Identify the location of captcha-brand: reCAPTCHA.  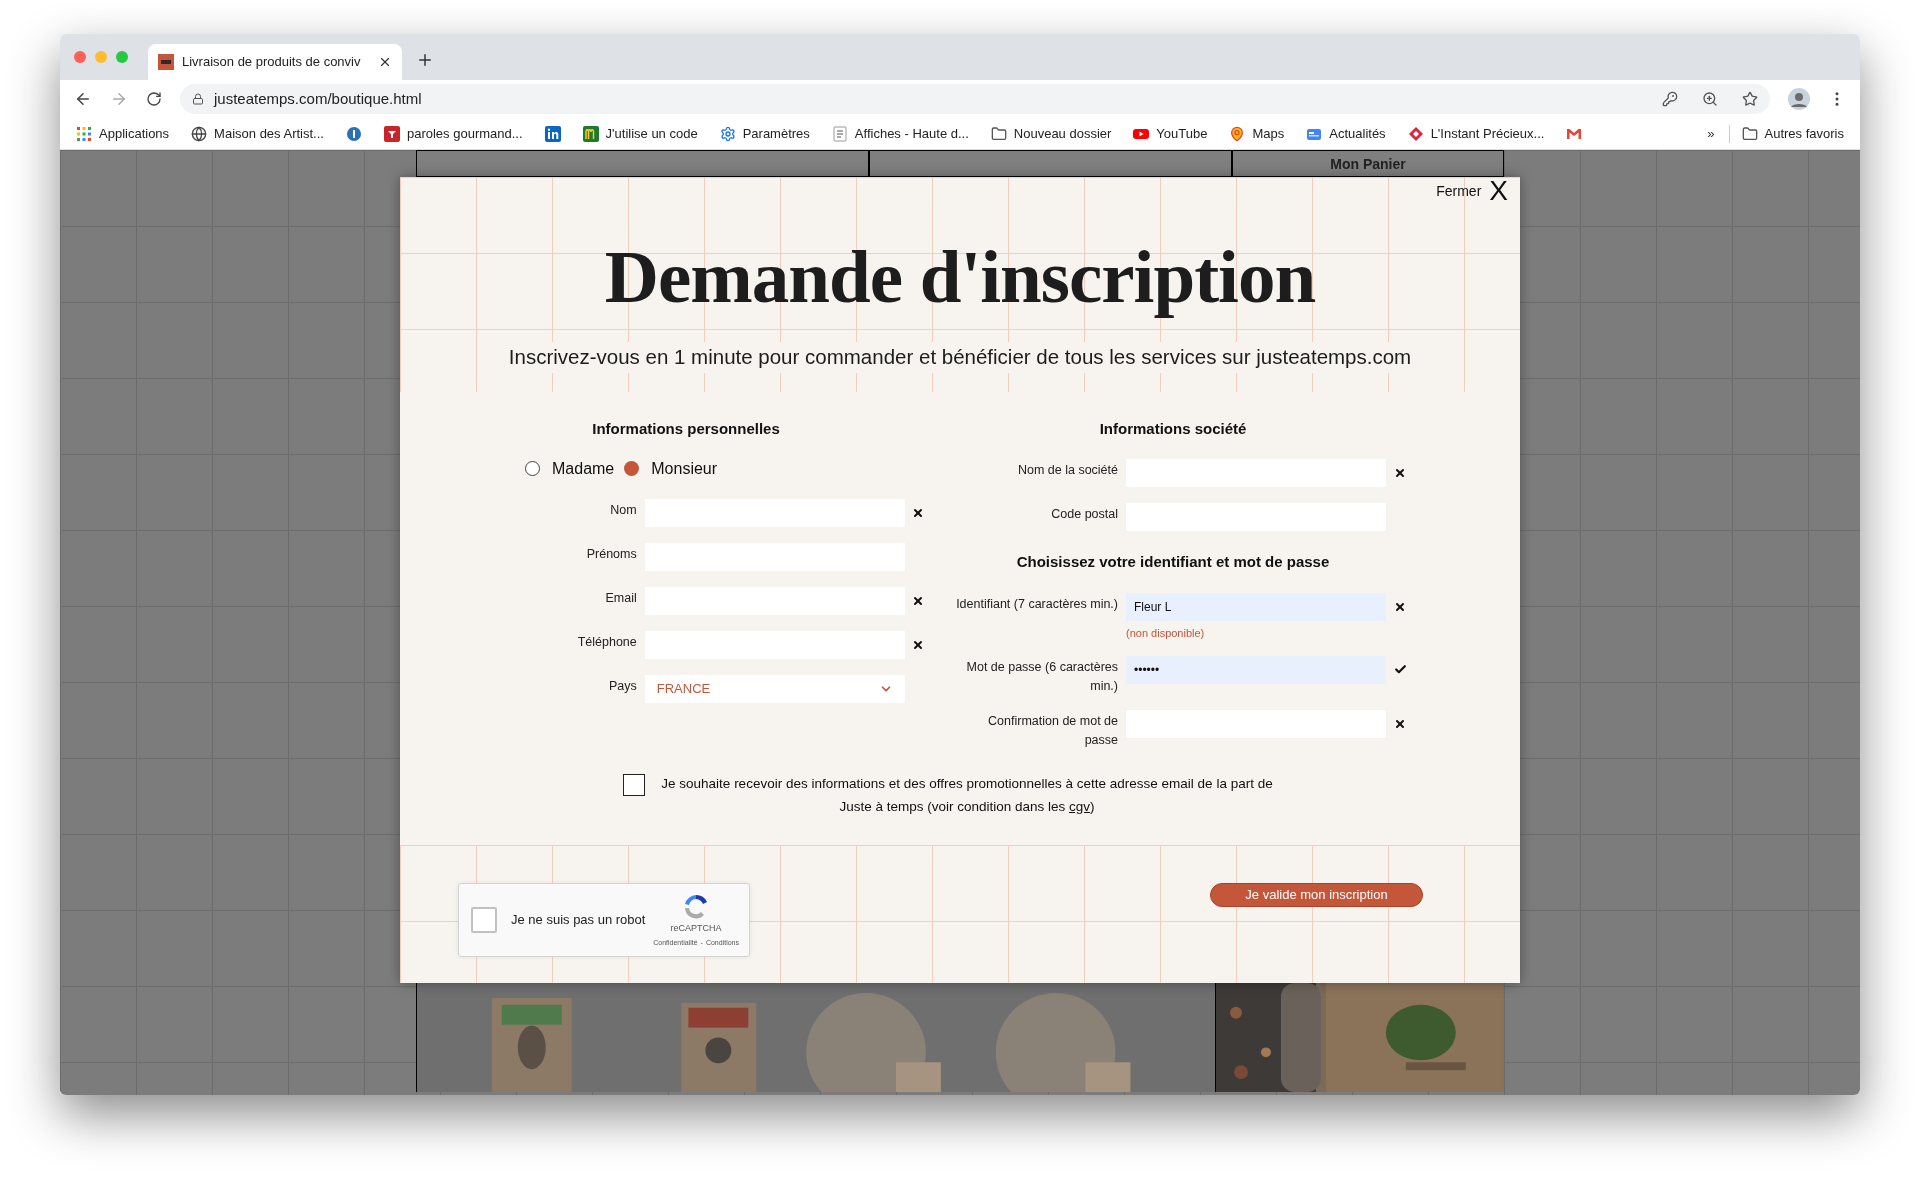
(696, 928).